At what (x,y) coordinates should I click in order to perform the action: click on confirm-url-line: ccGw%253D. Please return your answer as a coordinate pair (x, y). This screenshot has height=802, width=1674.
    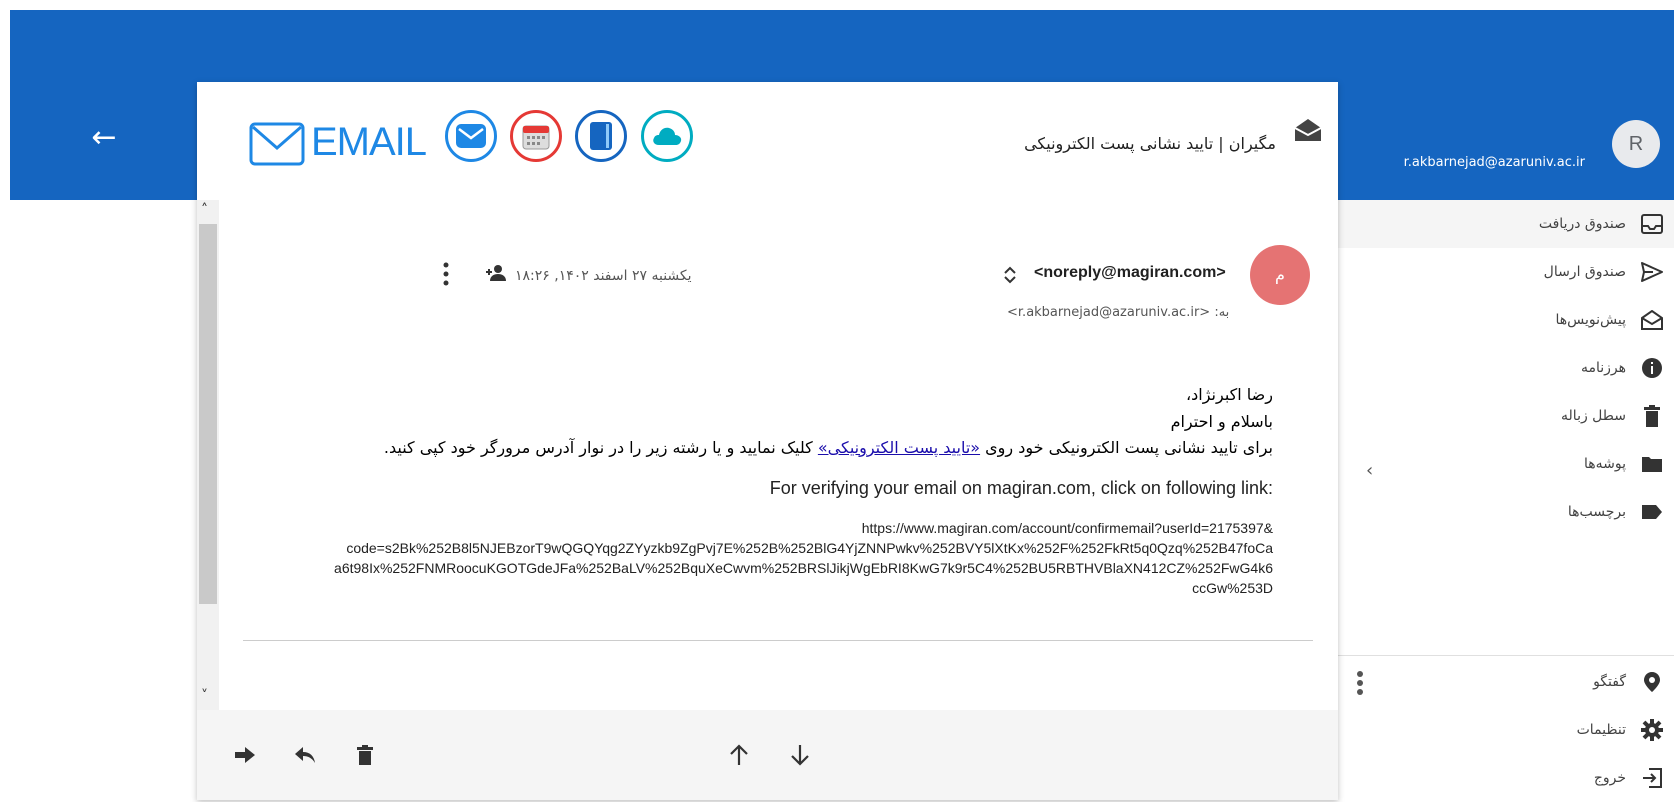
    Looking at the image, I should click on (1232, 588).